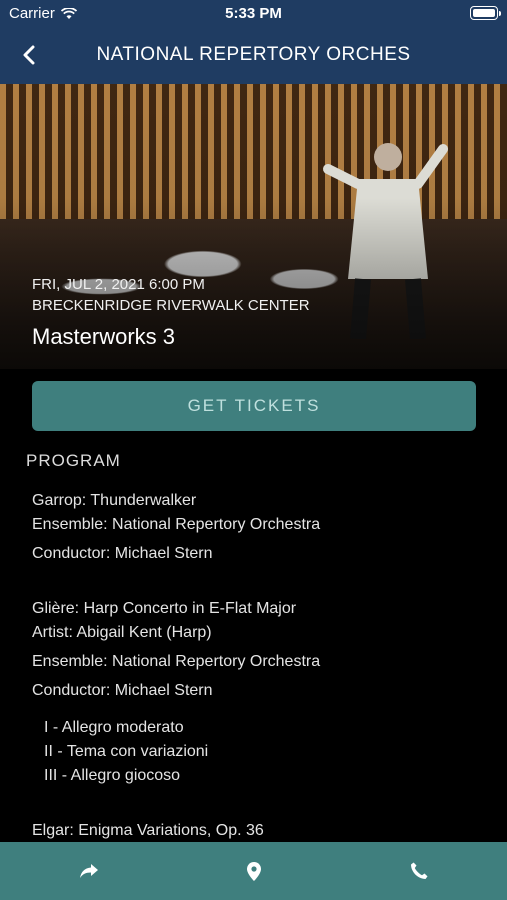 This screenshot has height=900, width=507. I want to click on share-button, so click(89, 871).